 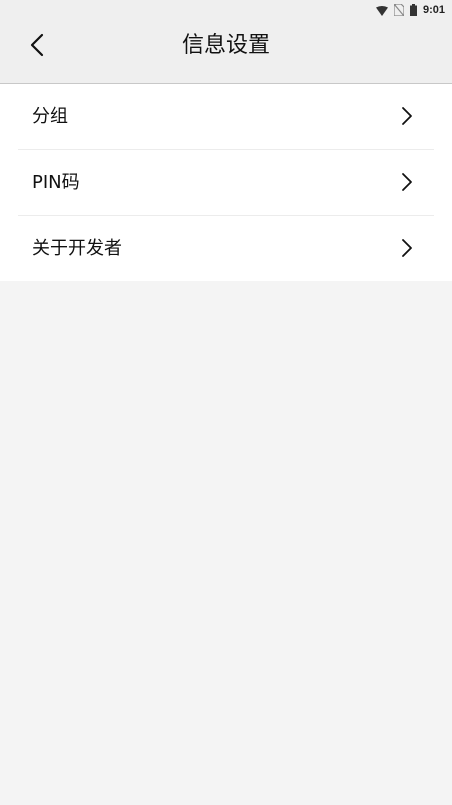 What do you see at coordinates (226, 116) in the screenshot?
I see `menu-item-group: 分组` at bounding box center [226, 116].